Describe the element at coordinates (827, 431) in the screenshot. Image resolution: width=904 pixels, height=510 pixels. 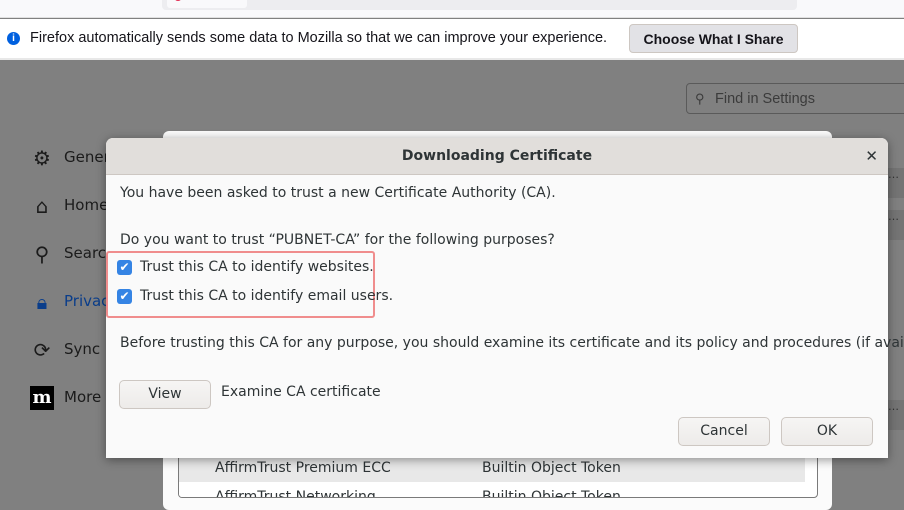
I see `ok-button: OK` at that location.